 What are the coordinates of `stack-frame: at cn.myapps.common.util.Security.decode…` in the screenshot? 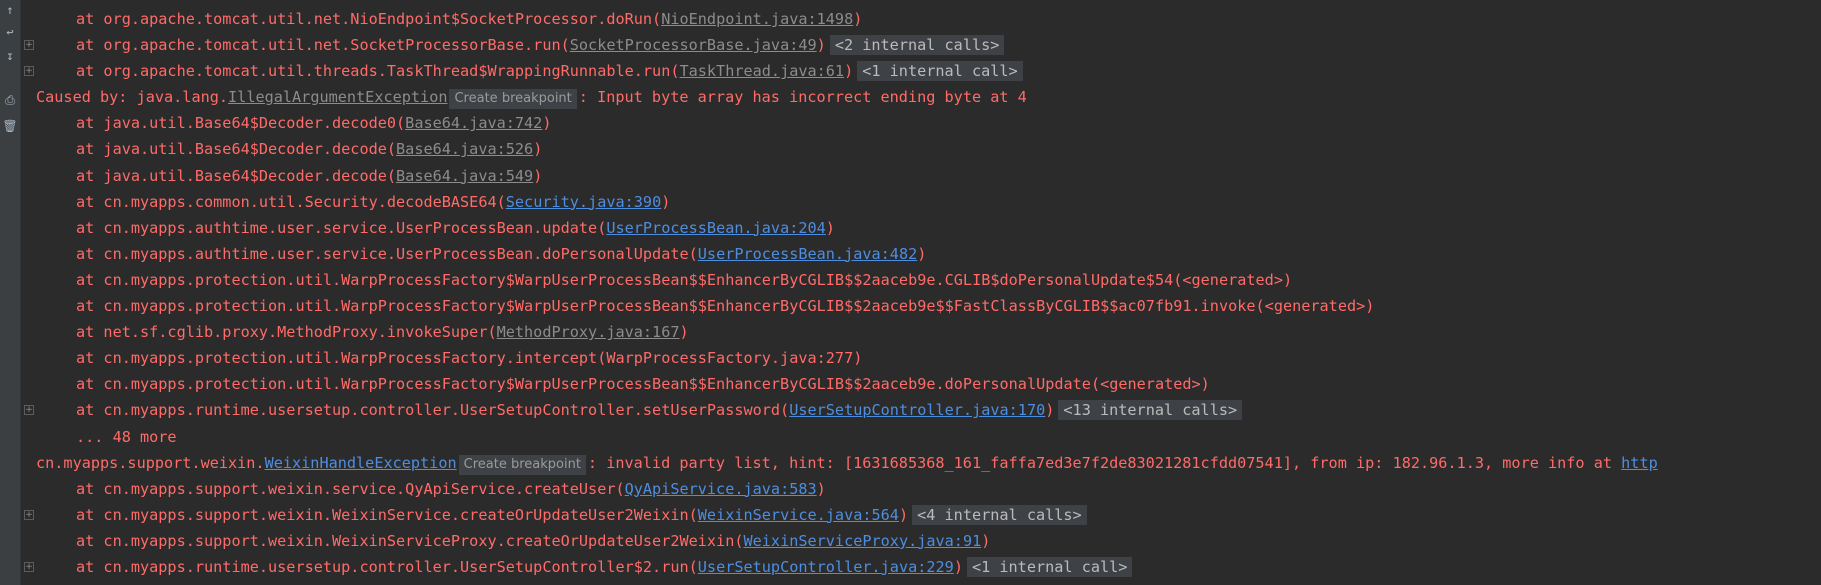 It's located at (921, 202).